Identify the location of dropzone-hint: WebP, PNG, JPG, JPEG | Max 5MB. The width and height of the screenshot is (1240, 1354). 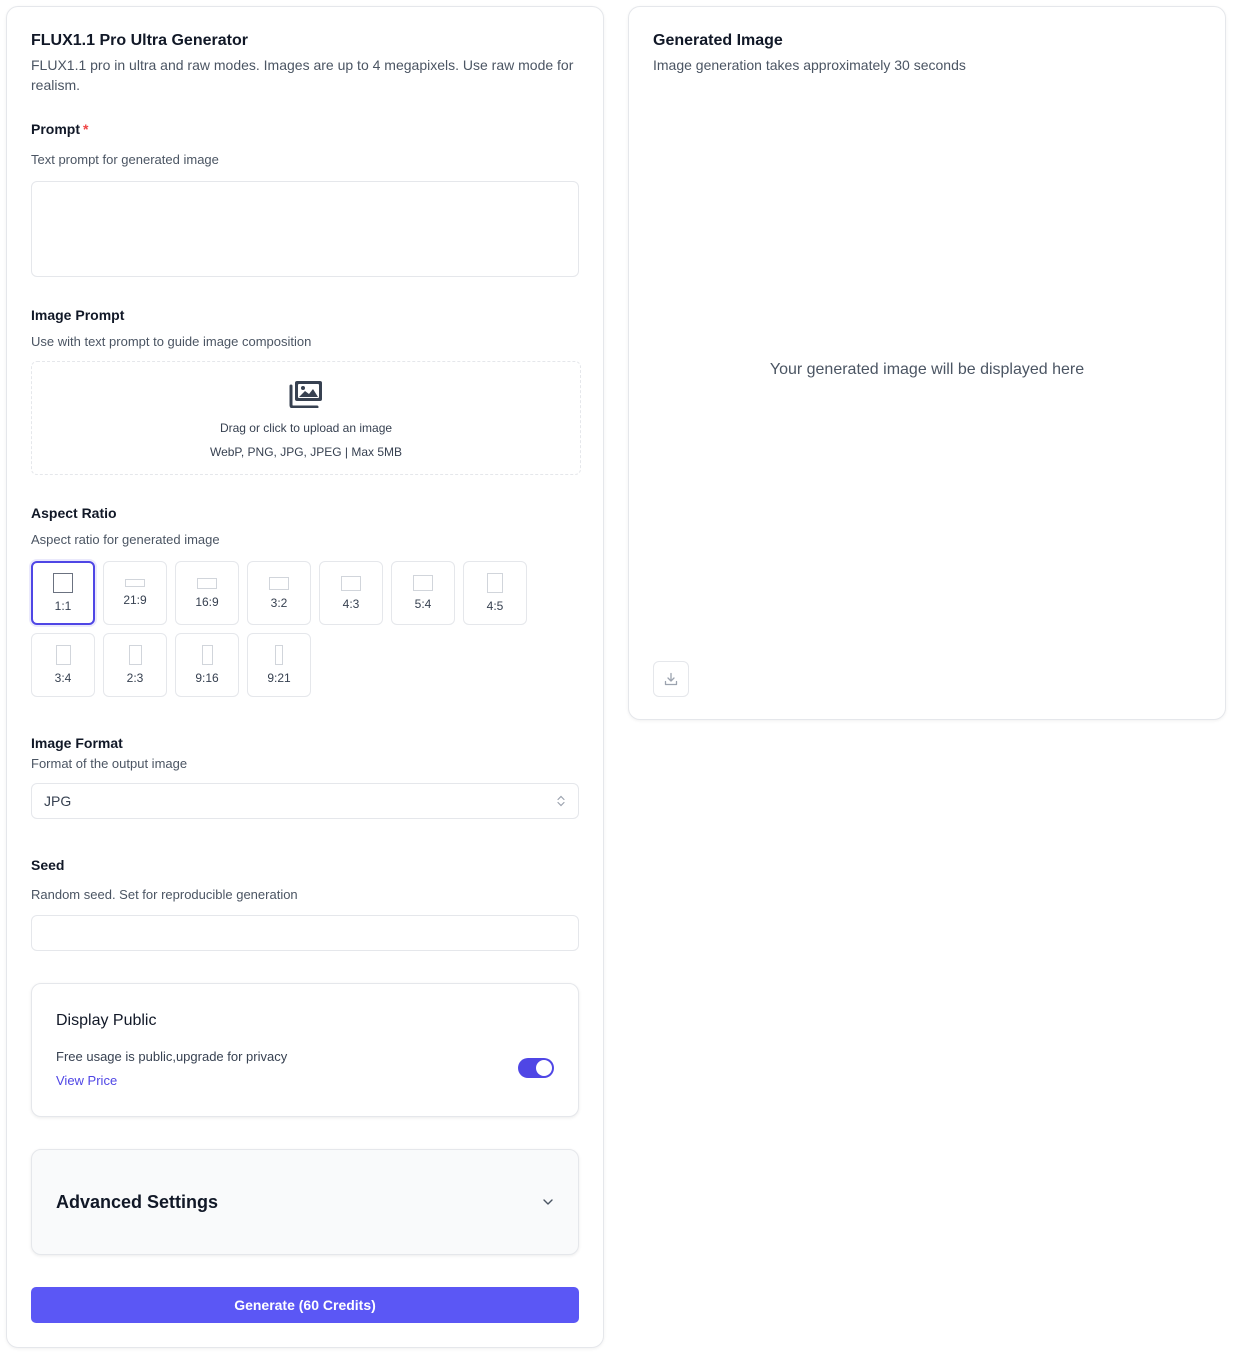
(306, 452).